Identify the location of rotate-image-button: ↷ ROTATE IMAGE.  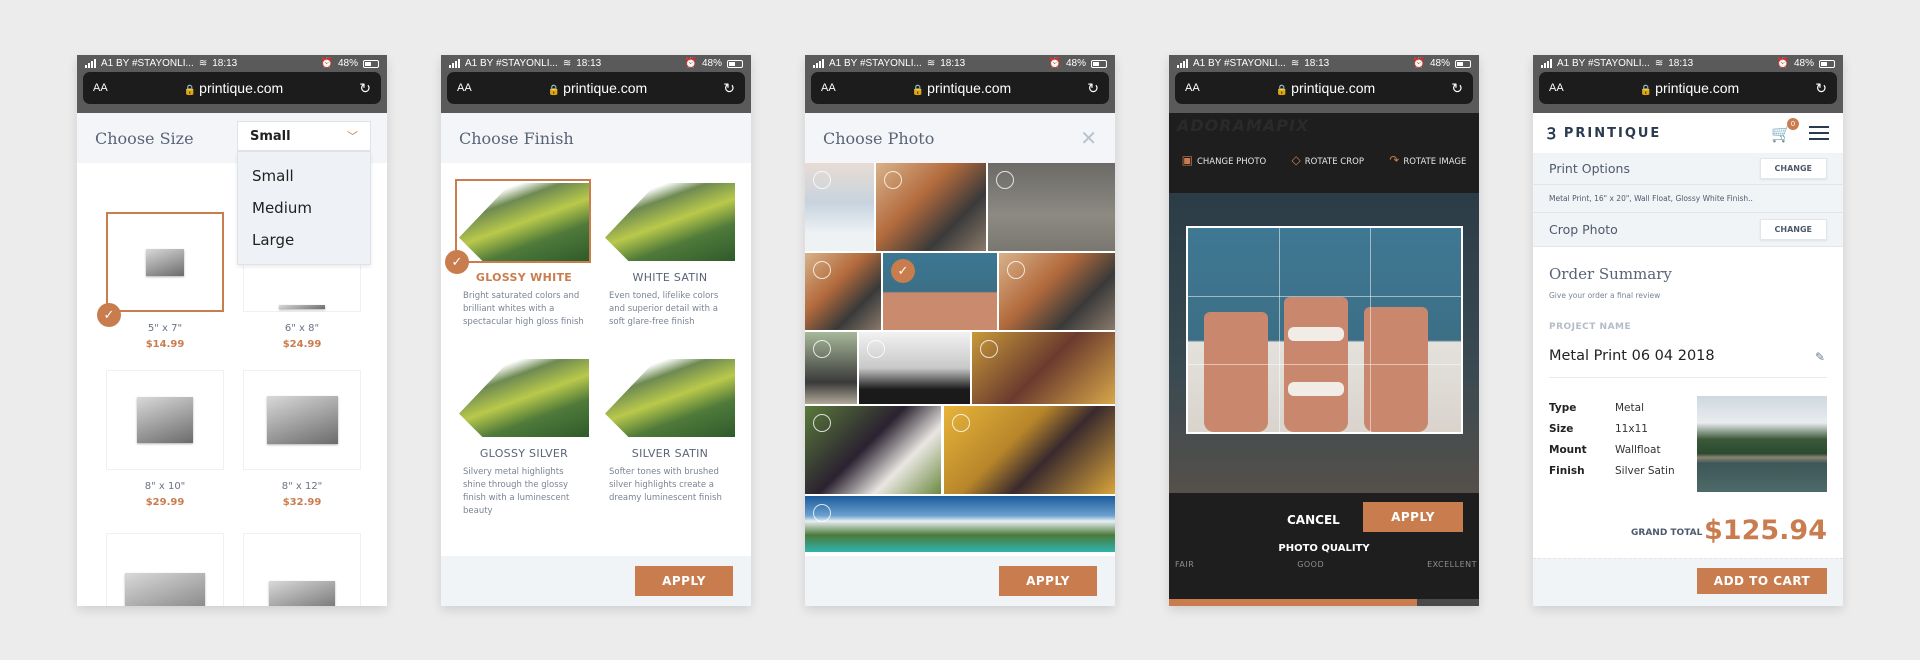
(1427, 160).